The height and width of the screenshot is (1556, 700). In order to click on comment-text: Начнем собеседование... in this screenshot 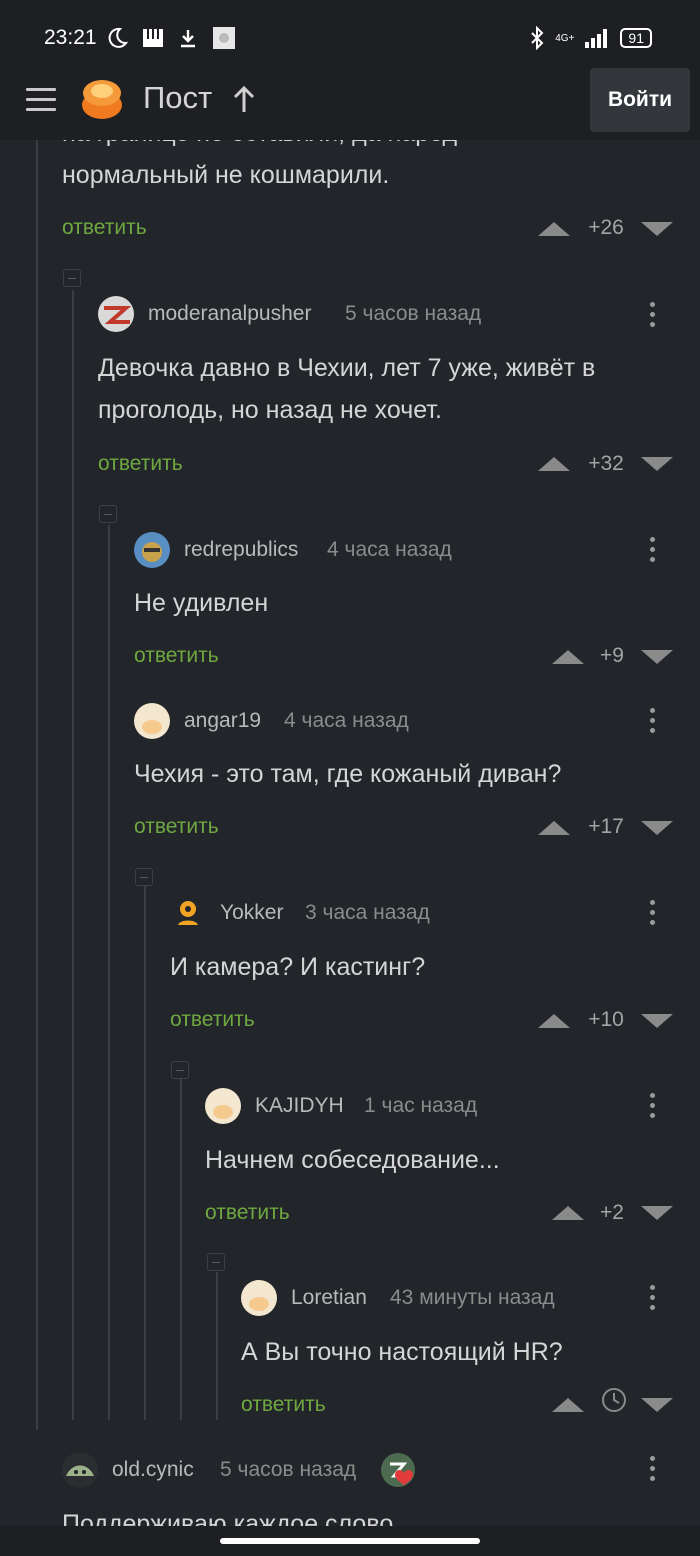, I will do `click(352, 1160)`.